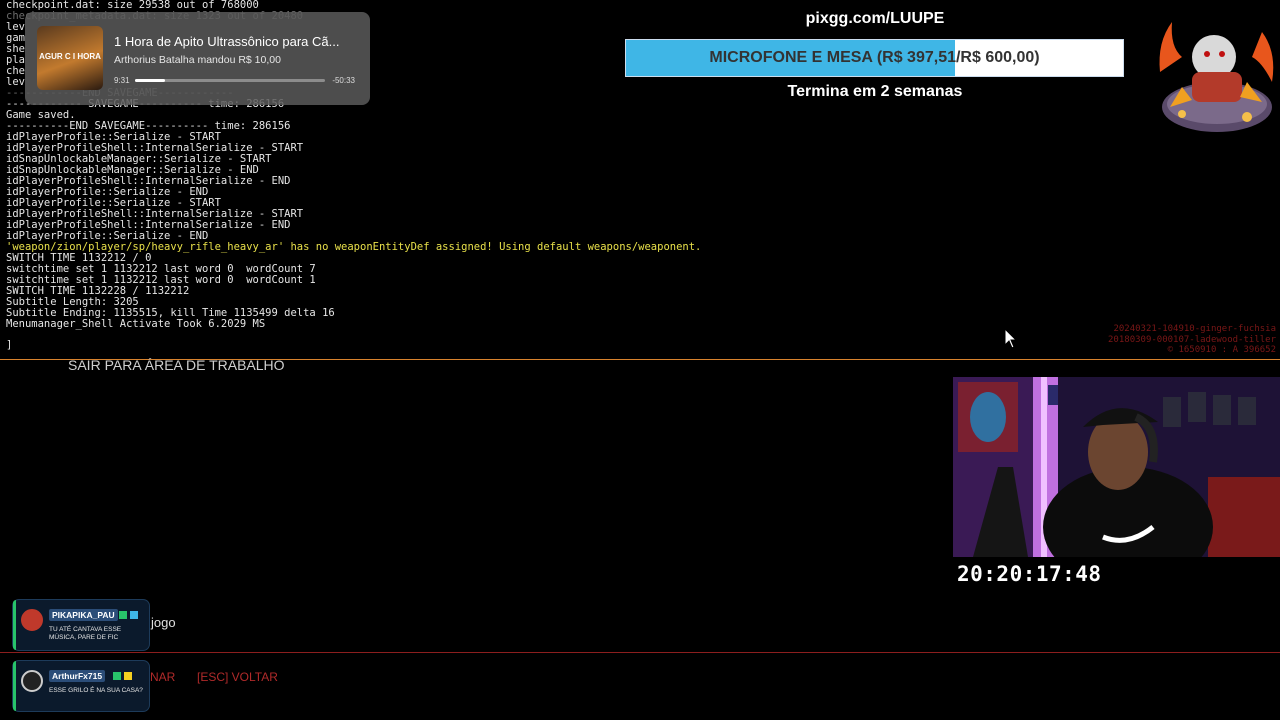 The image size is (1280, 720). What do you see at coordinates (640, 652) in the screenshot?
I see `menu-footer-divider` at bounding box center [640, 652].